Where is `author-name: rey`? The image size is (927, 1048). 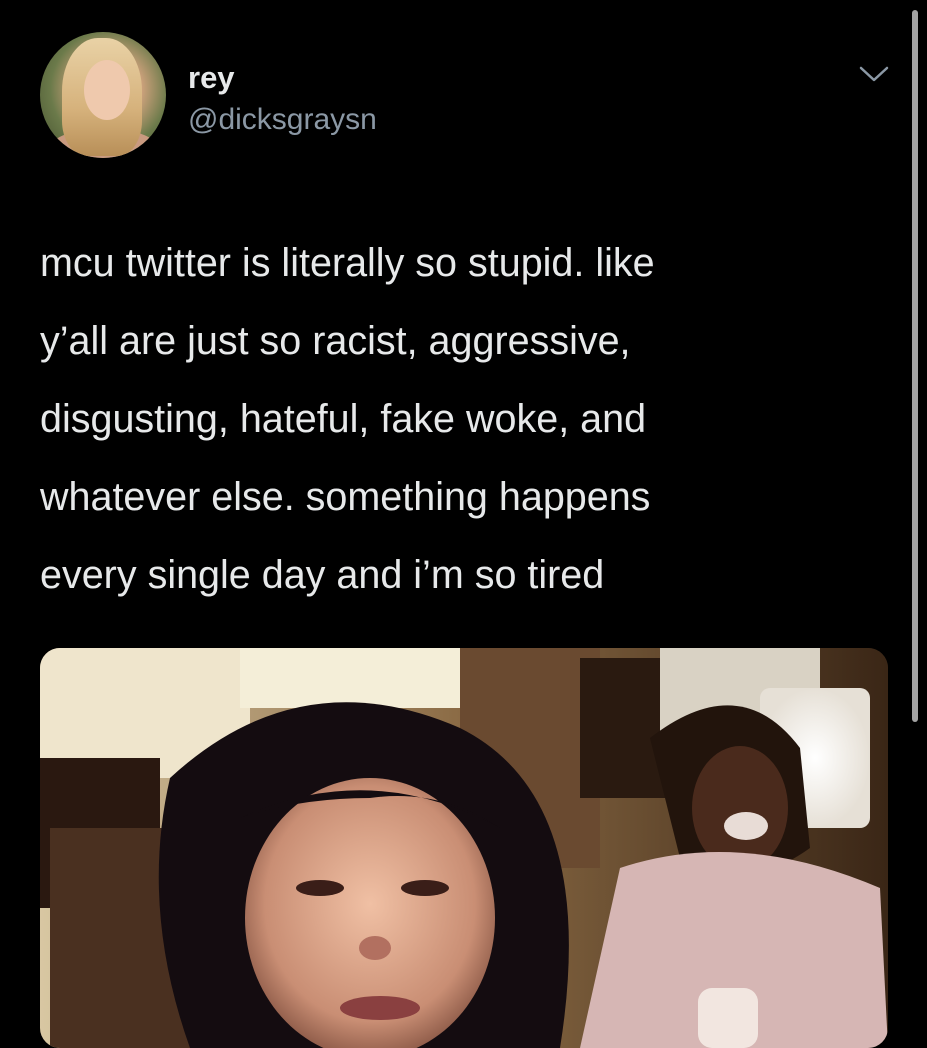 author-name: rey is located at coordinates (211, 78).